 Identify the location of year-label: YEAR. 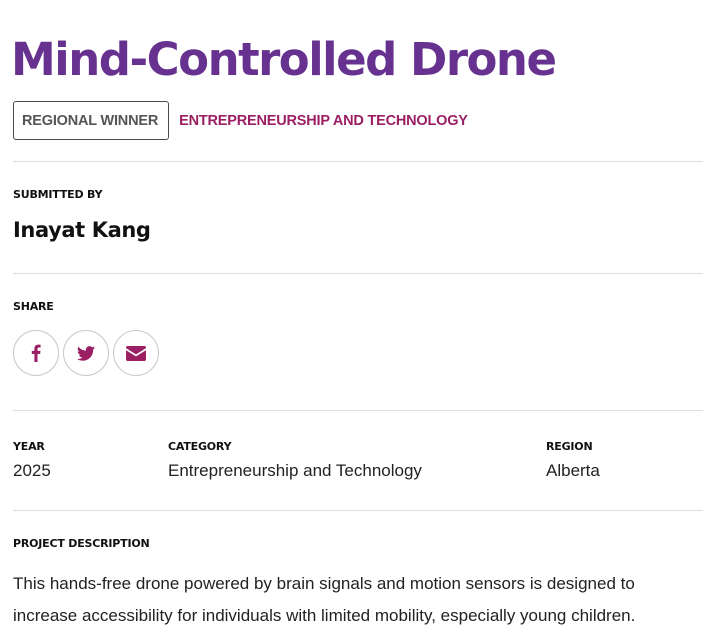
(29, 446).